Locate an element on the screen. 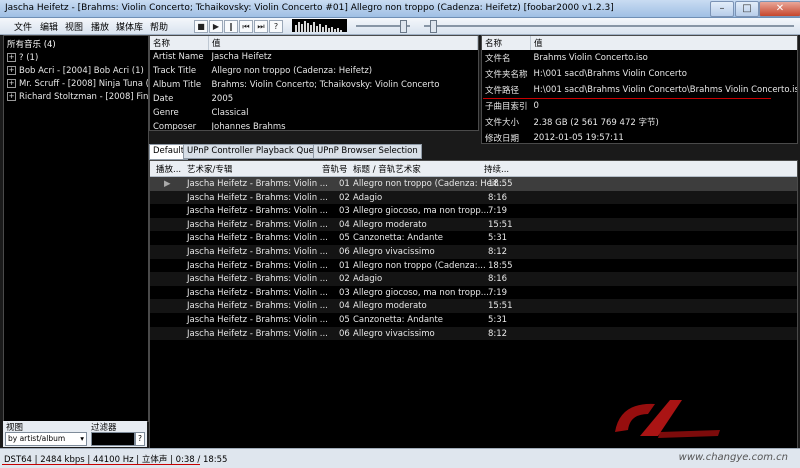 The height and width of the screenshot is (468, 800). property-row: Composer Johannes Brahms is located at coordinates (314, 125).